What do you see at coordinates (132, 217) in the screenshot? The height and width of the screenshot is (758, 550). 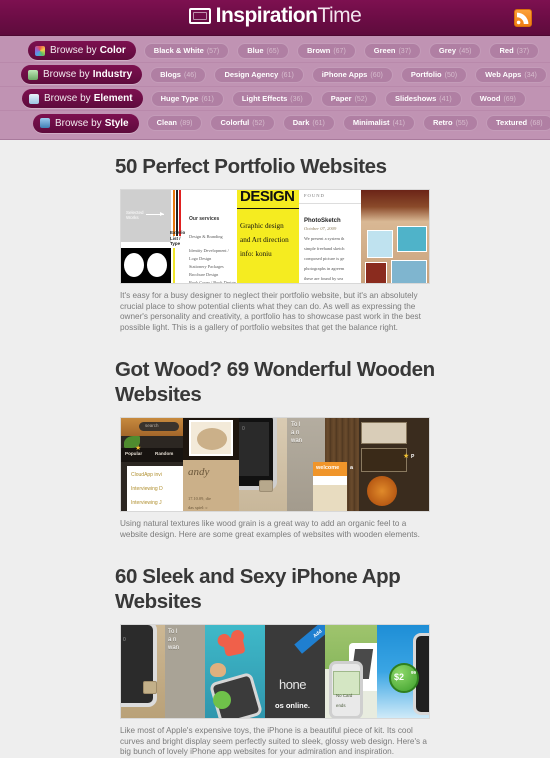 I see `thumb-text: Works` at bounding box center [132, 217].